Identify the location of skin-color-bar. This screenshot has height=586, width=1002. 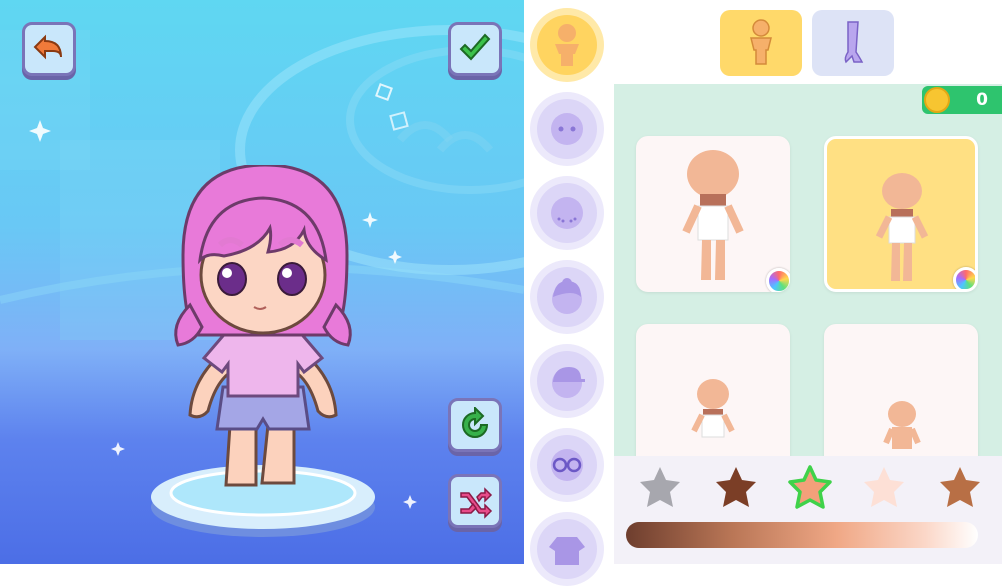
(808, 510).